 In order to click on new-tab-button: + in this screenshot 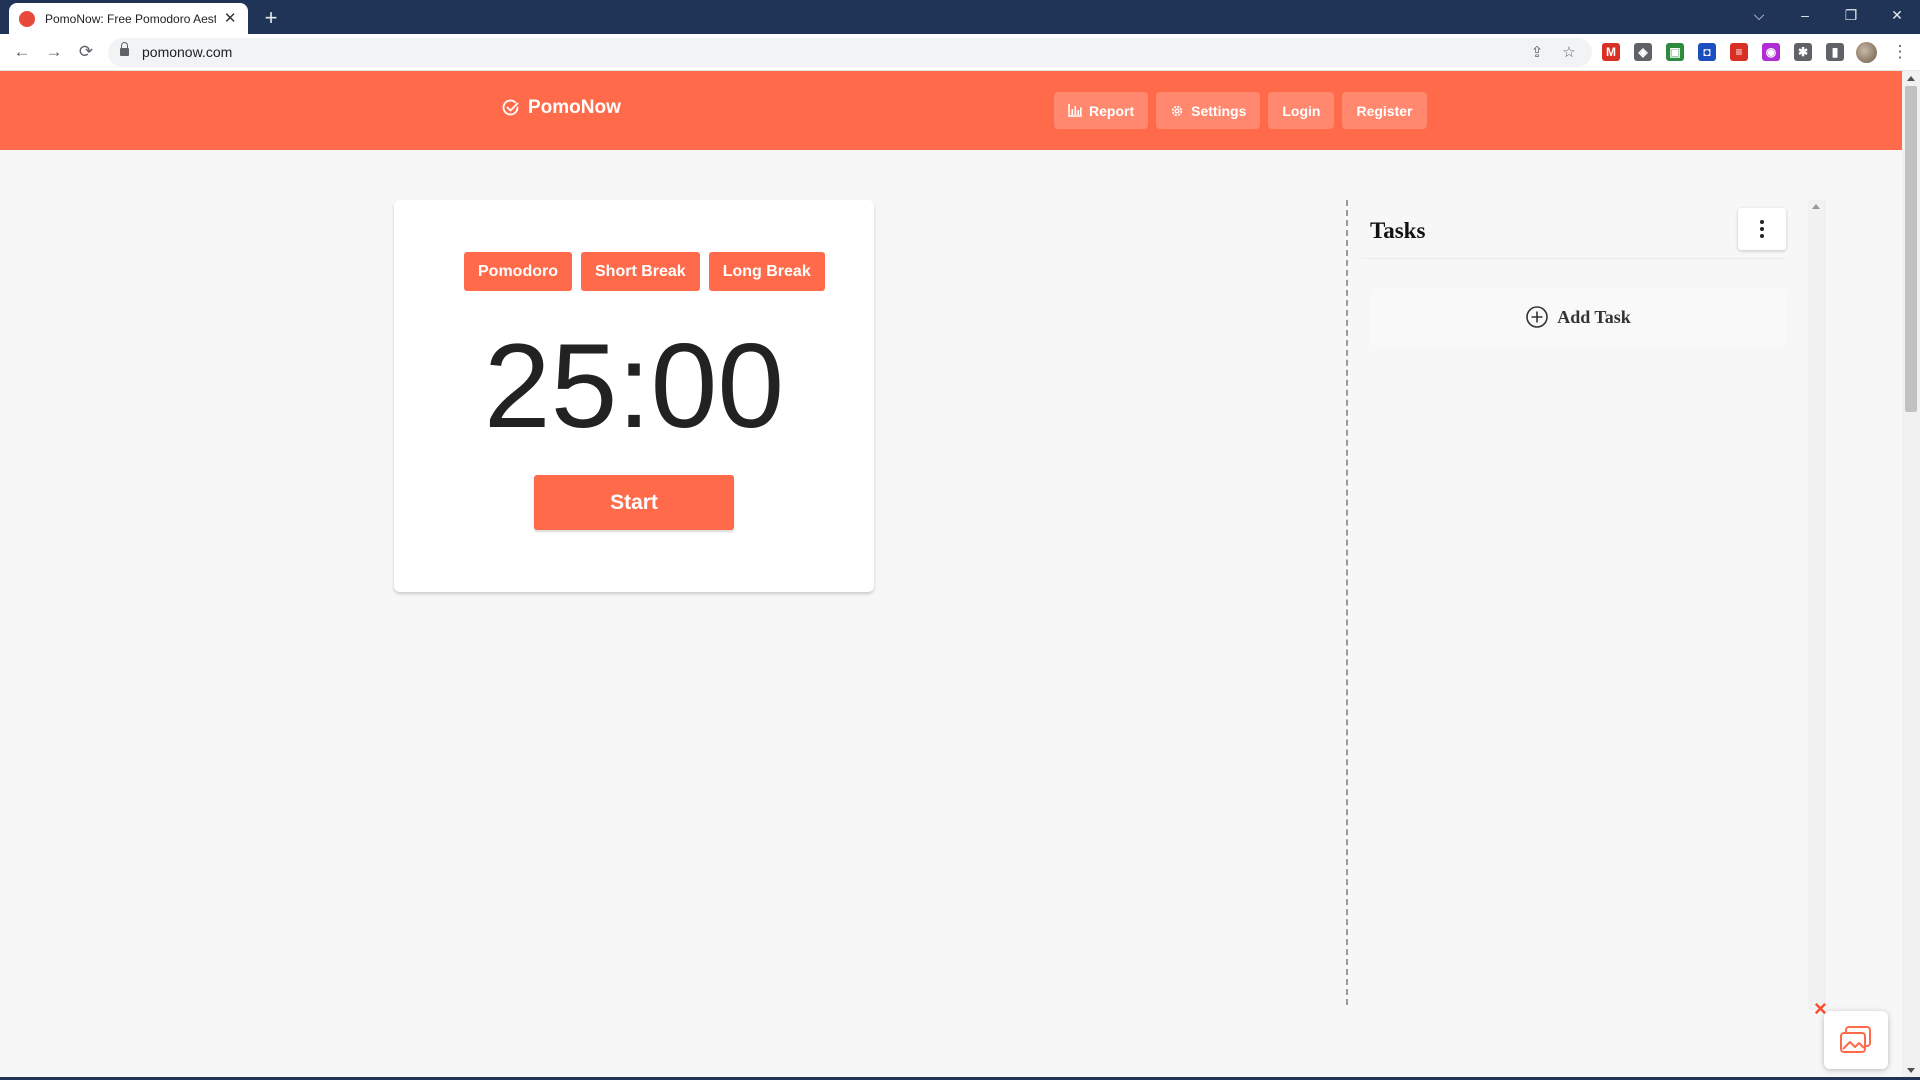, I will do `click(271, 18)`.